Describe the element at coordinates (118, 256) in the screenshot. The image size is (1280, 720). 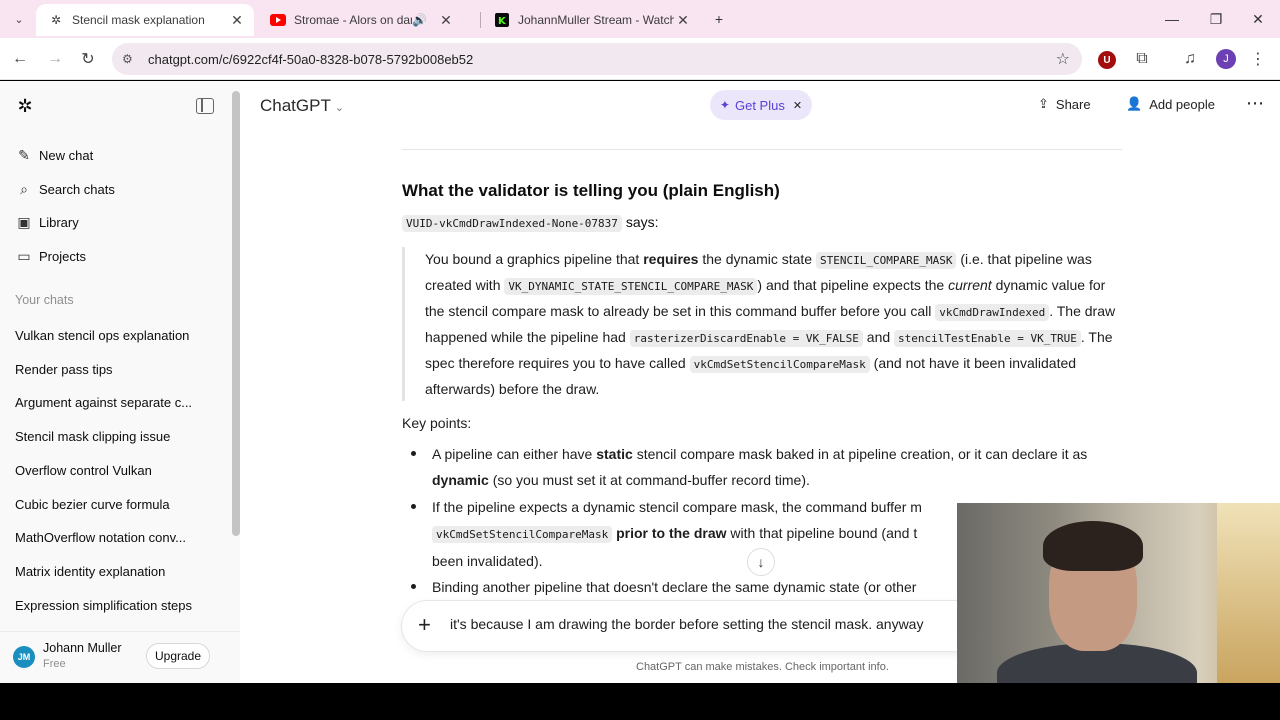
I see `sidebar-item-projects: ▭ Projects` at that location.